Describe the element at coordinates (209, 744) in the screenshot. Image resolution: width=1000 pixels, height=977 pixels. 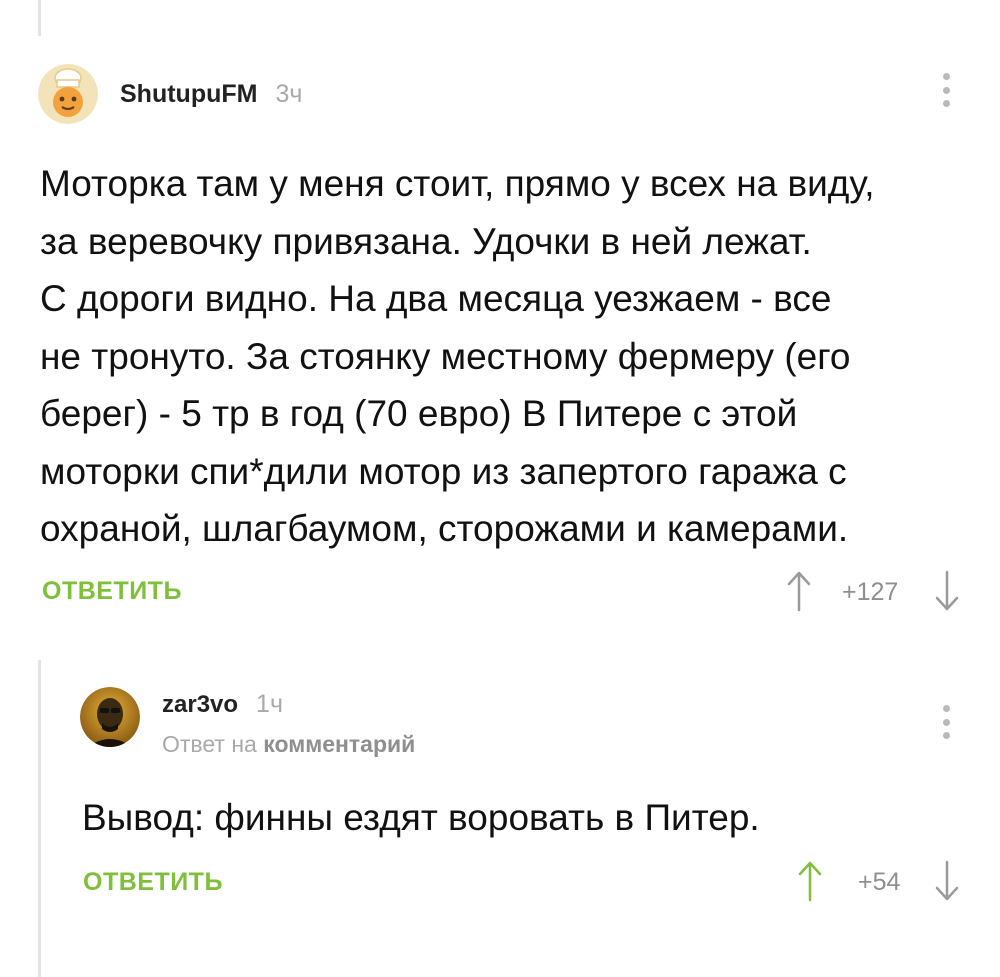
I see `reply-to-prefix: Ответ на` at that location.